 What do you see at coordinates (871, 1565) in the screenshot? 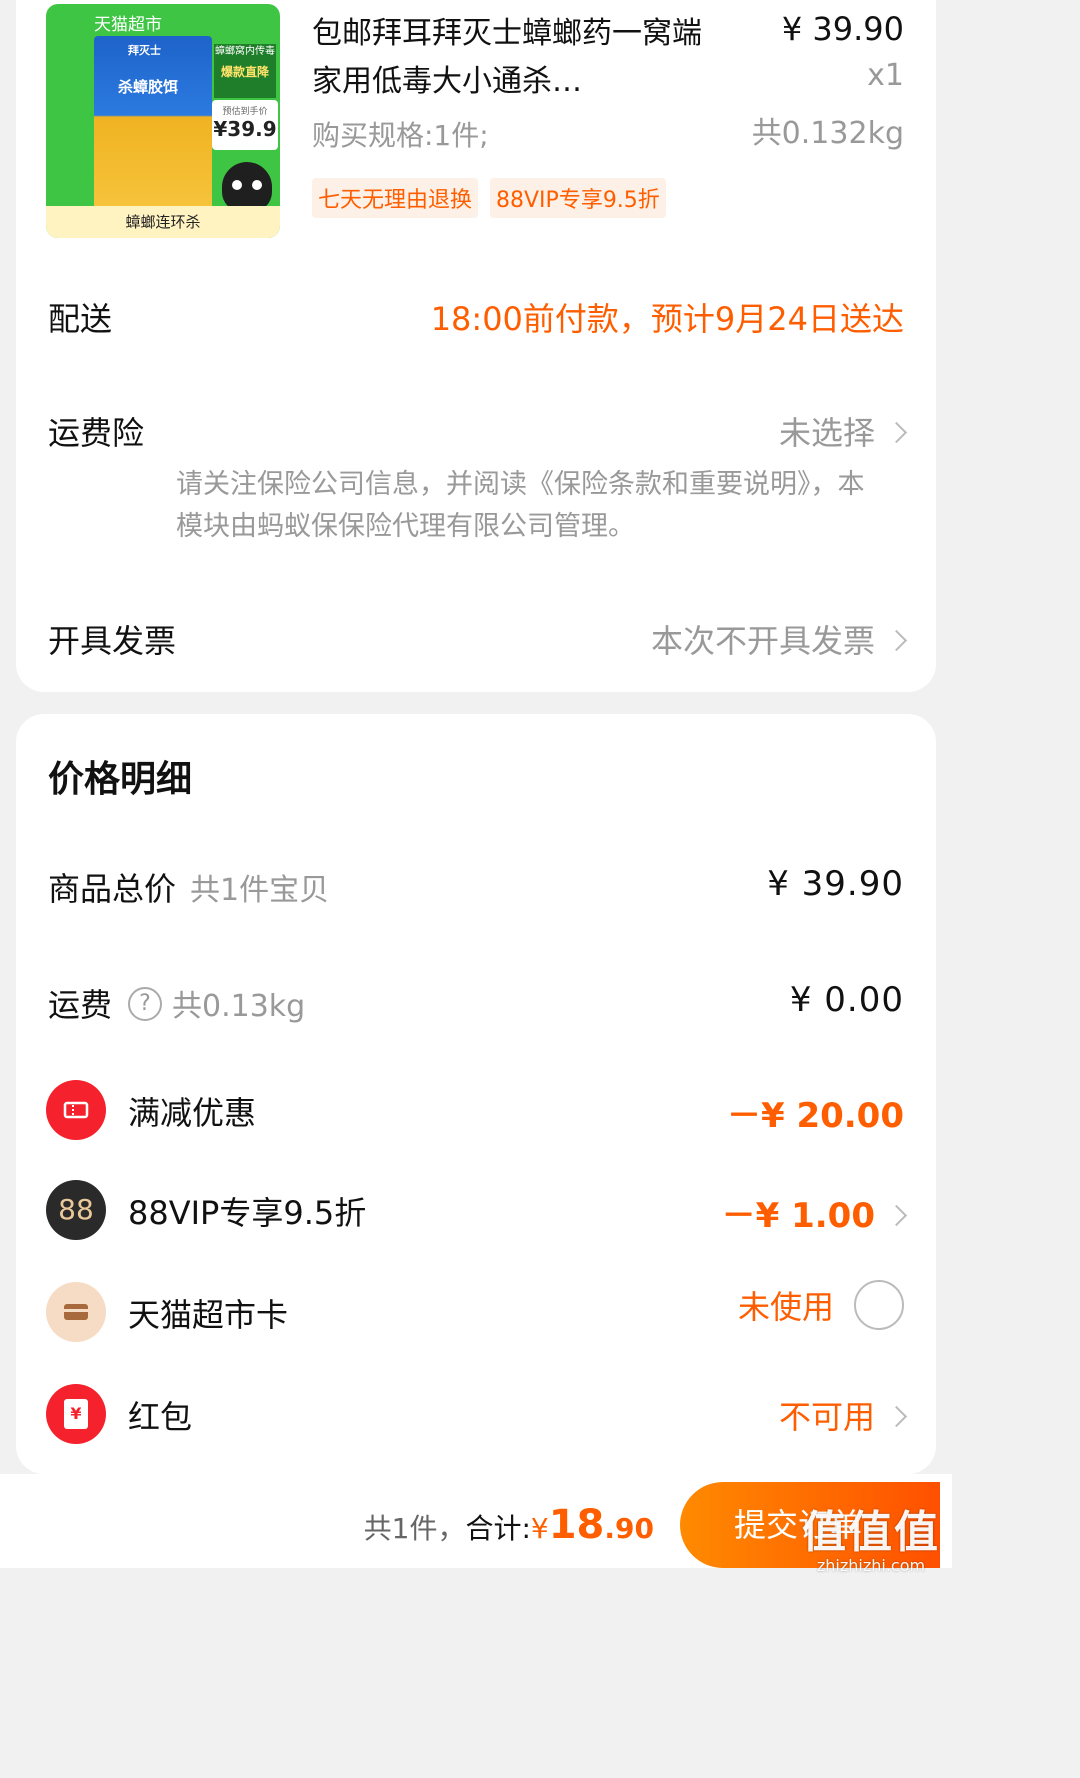
I see `watermark-url: zhizhizhi.com` at bounding box center [871, 1565].